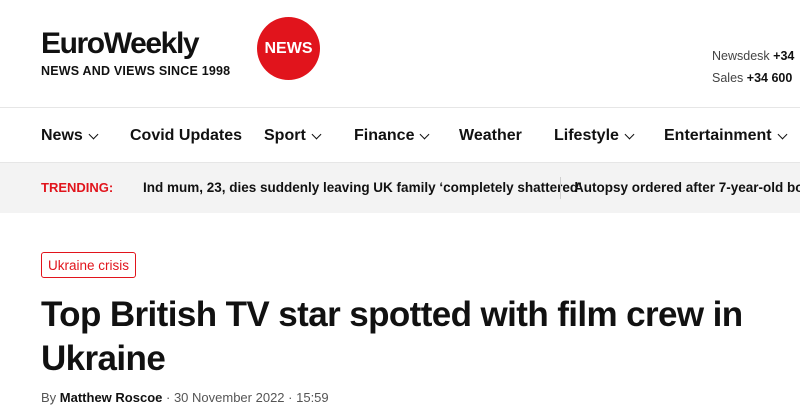 The image size is (800, 414). What do you see at coordinates (285, 135) in the screenshot?
I see `nav-item-label: Sport` at bounding box center [285, 135].